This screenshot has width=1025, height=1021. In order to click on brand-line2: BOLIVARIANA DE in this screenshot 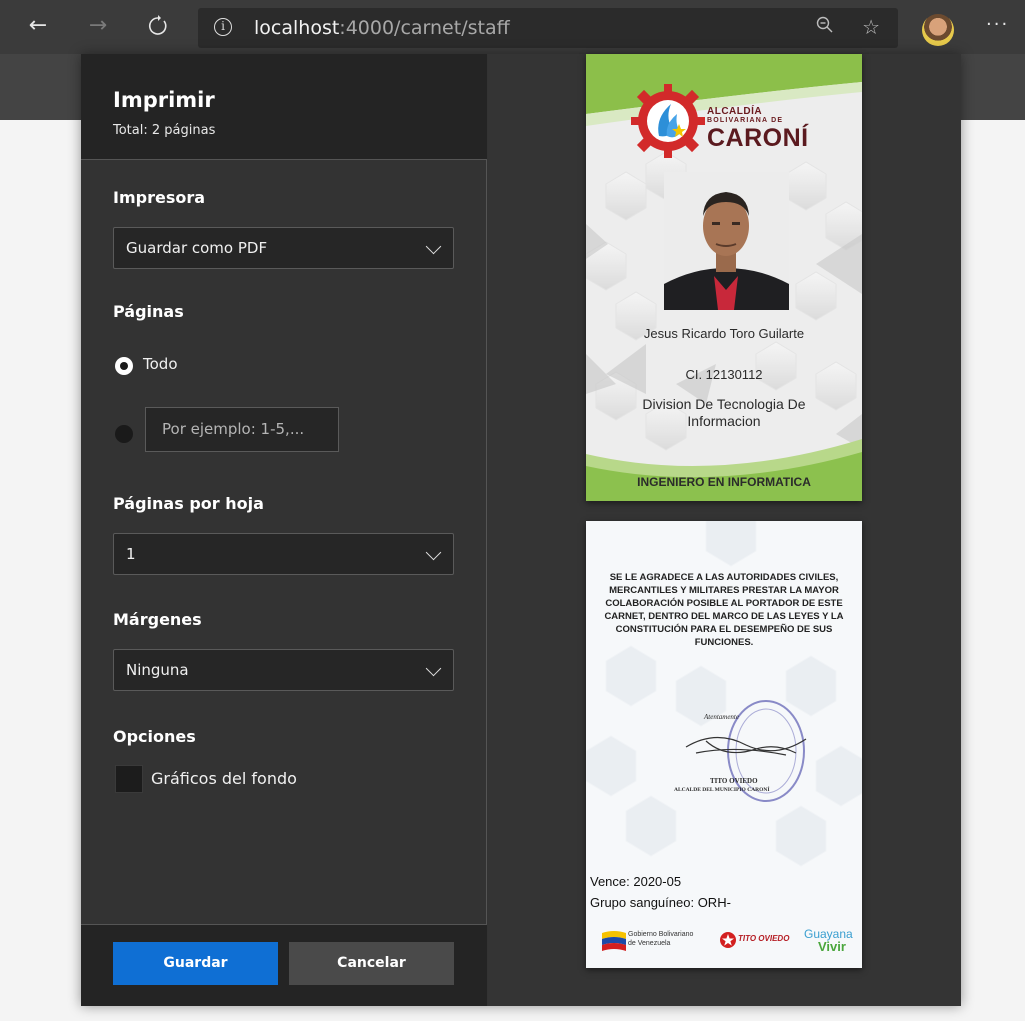, I will do `click(745, 120)`.